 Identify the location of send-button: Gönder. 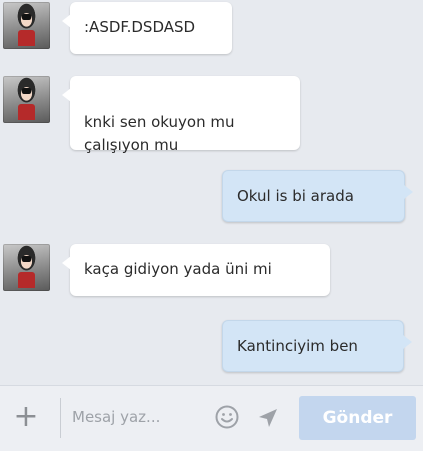
(357, 418).